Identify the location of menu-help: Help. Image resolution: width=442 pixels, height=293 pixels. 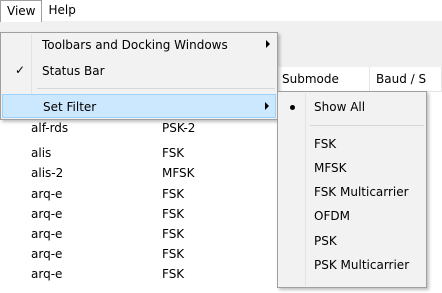
(61, 11).